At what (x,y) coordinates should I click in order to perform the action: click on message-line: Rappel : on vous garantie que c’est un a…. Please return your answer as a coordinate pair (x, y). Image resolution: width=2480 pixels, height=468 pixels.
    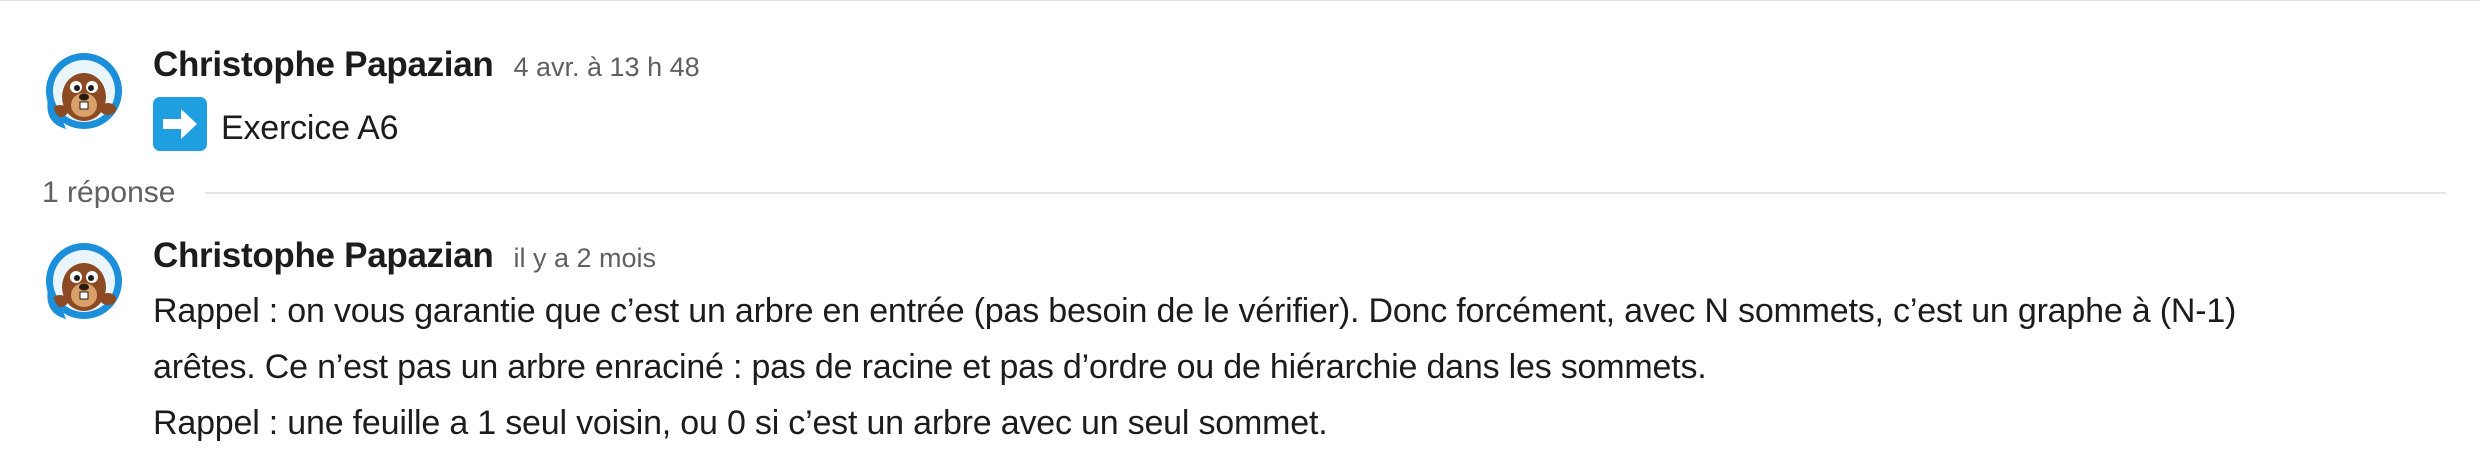
    Looking at the image, I should click on (1195, 311).